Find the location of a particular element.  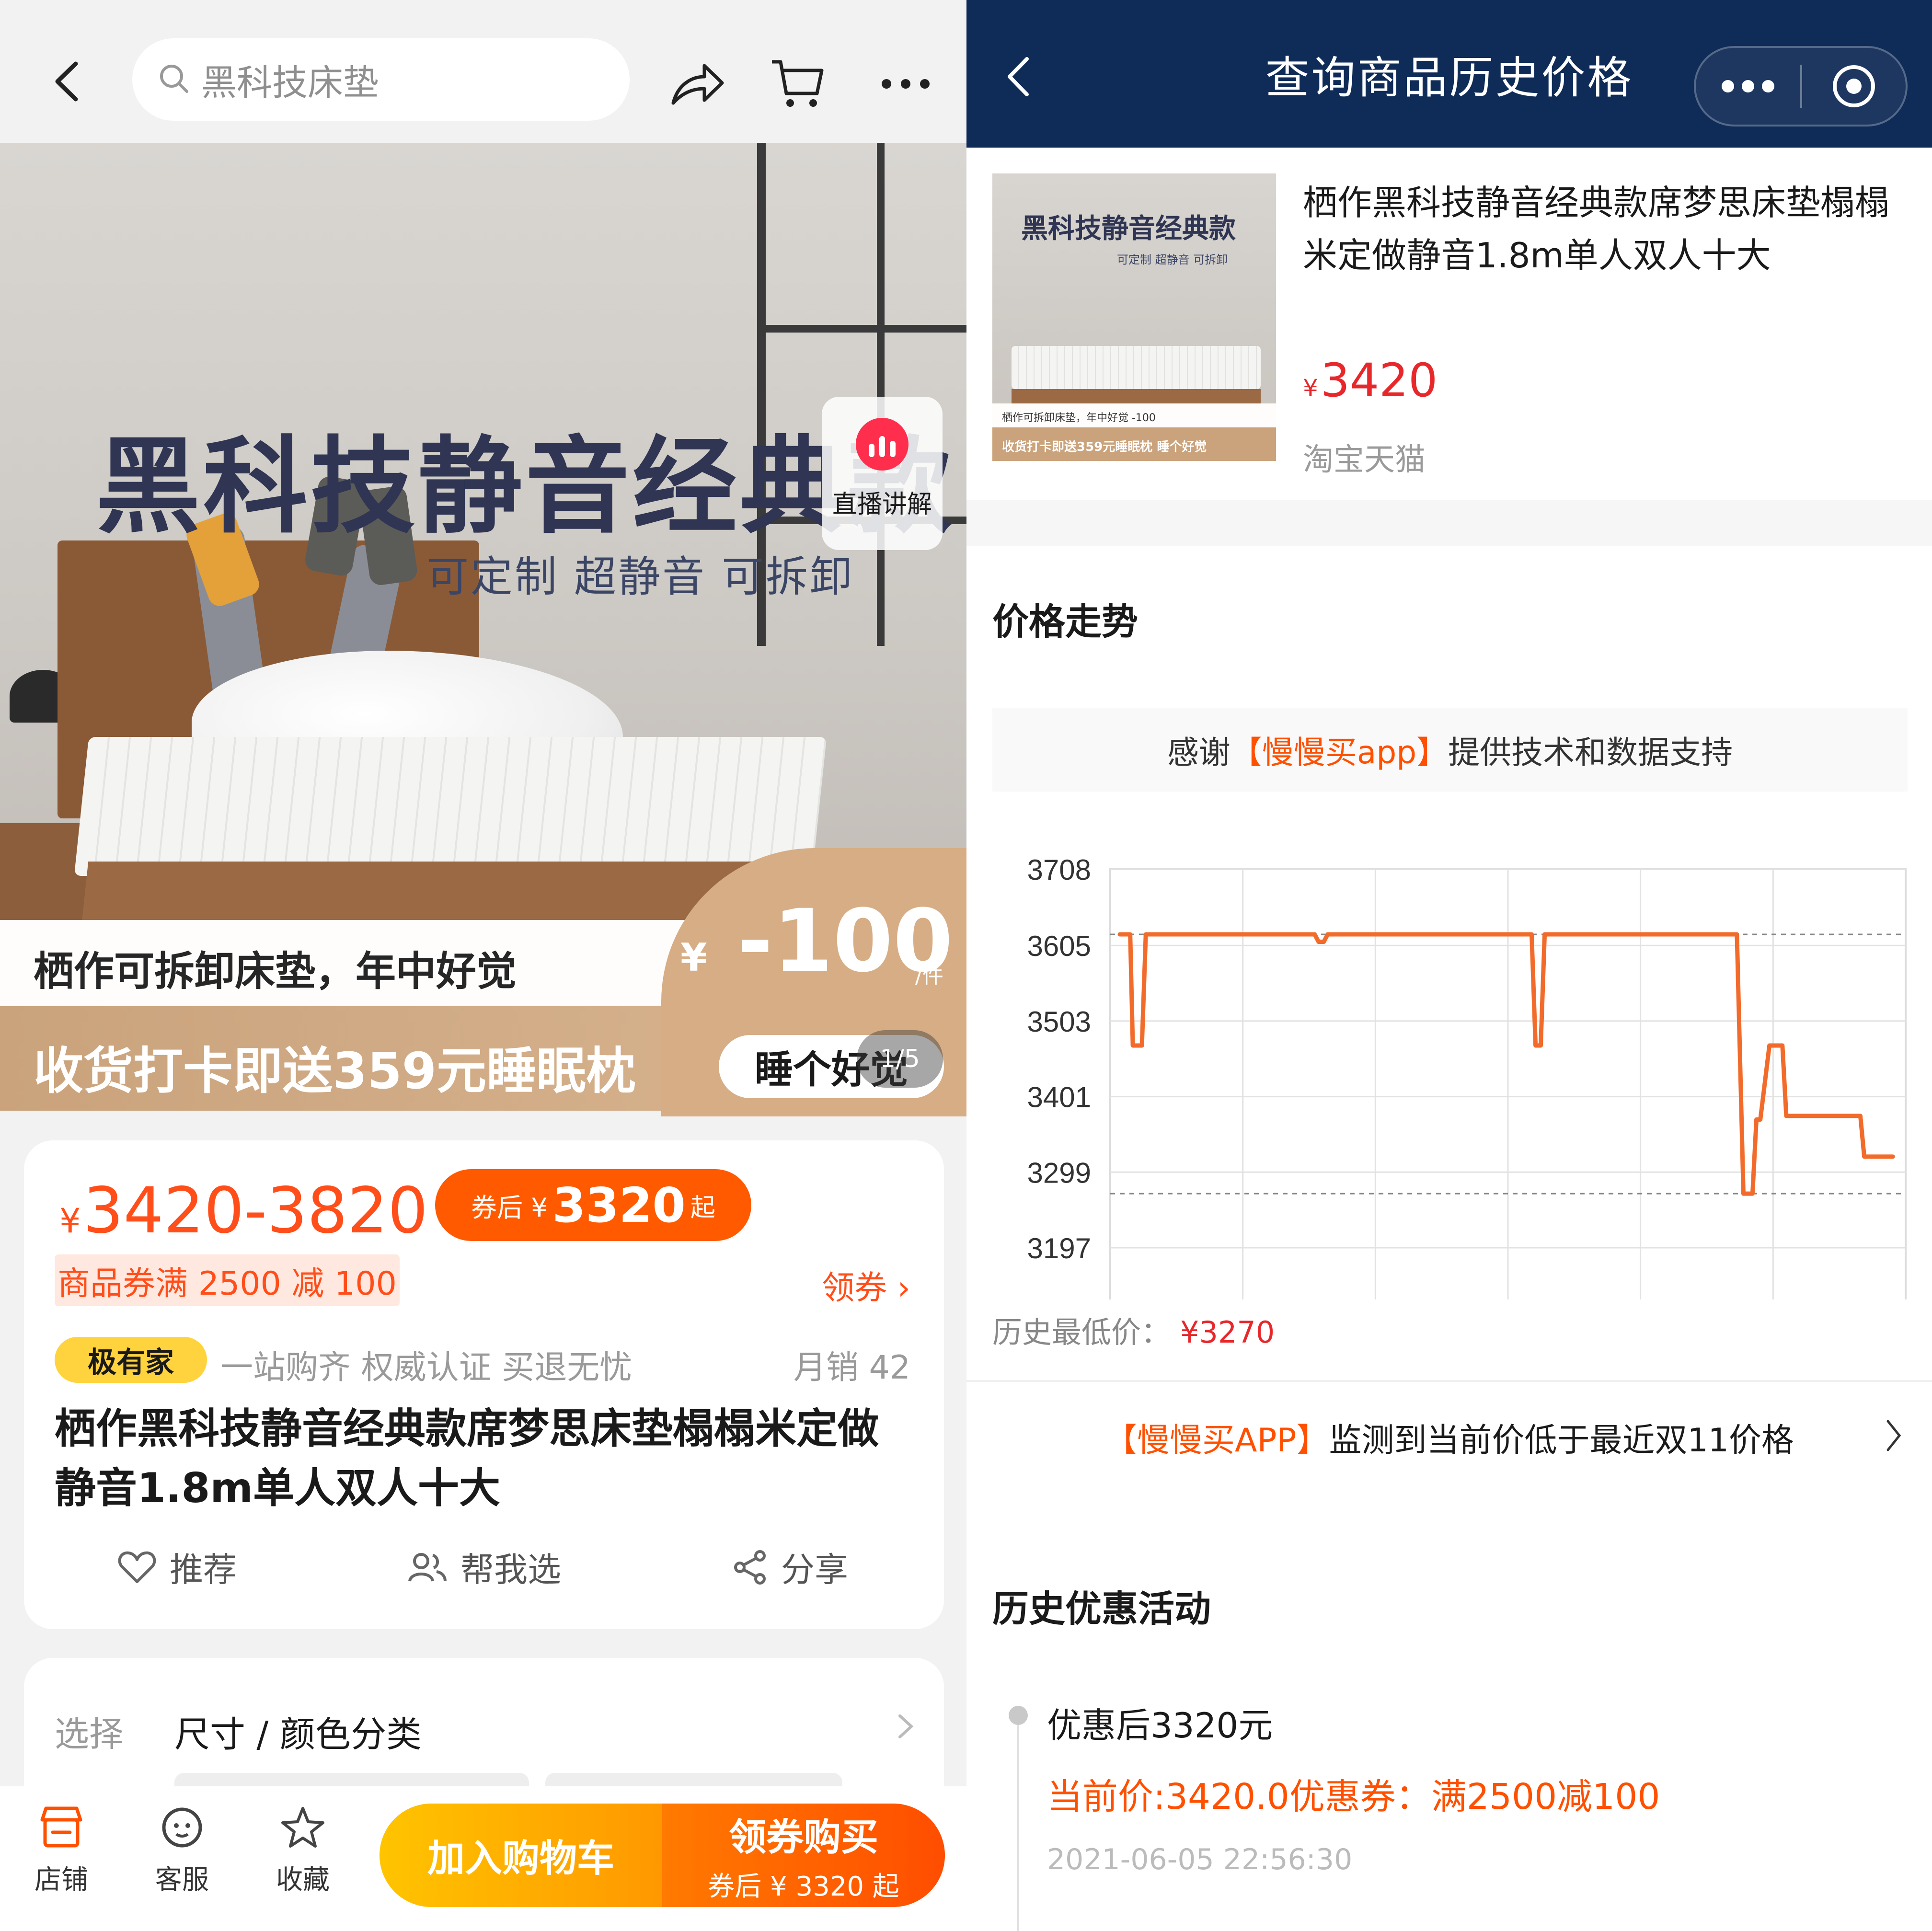

promo-detail: 当前价:3420.0优惠券：满2500减100 is located at coordinates (1353, 1796).